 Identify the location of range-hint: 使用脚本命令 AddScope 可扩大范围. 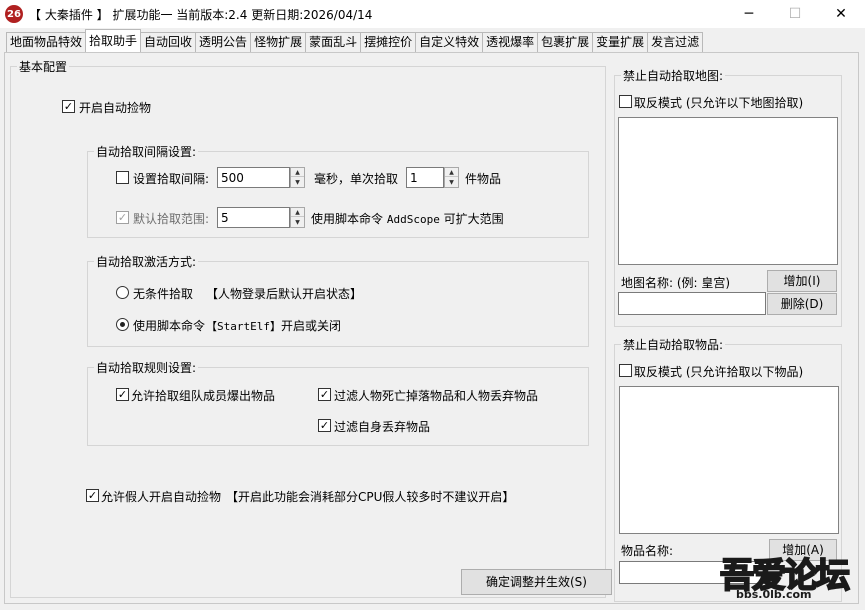
(407, 218).